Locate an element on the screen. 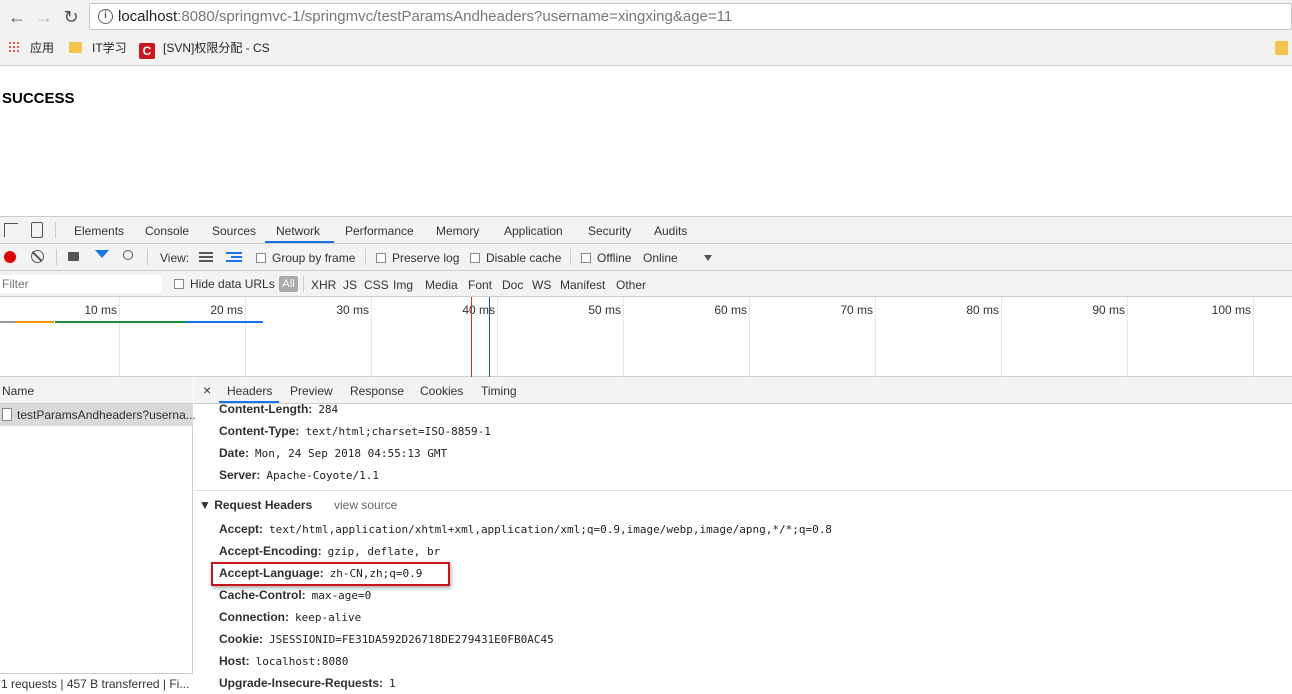  offline-checkbox: Offline is located at coordinates (606, 258).